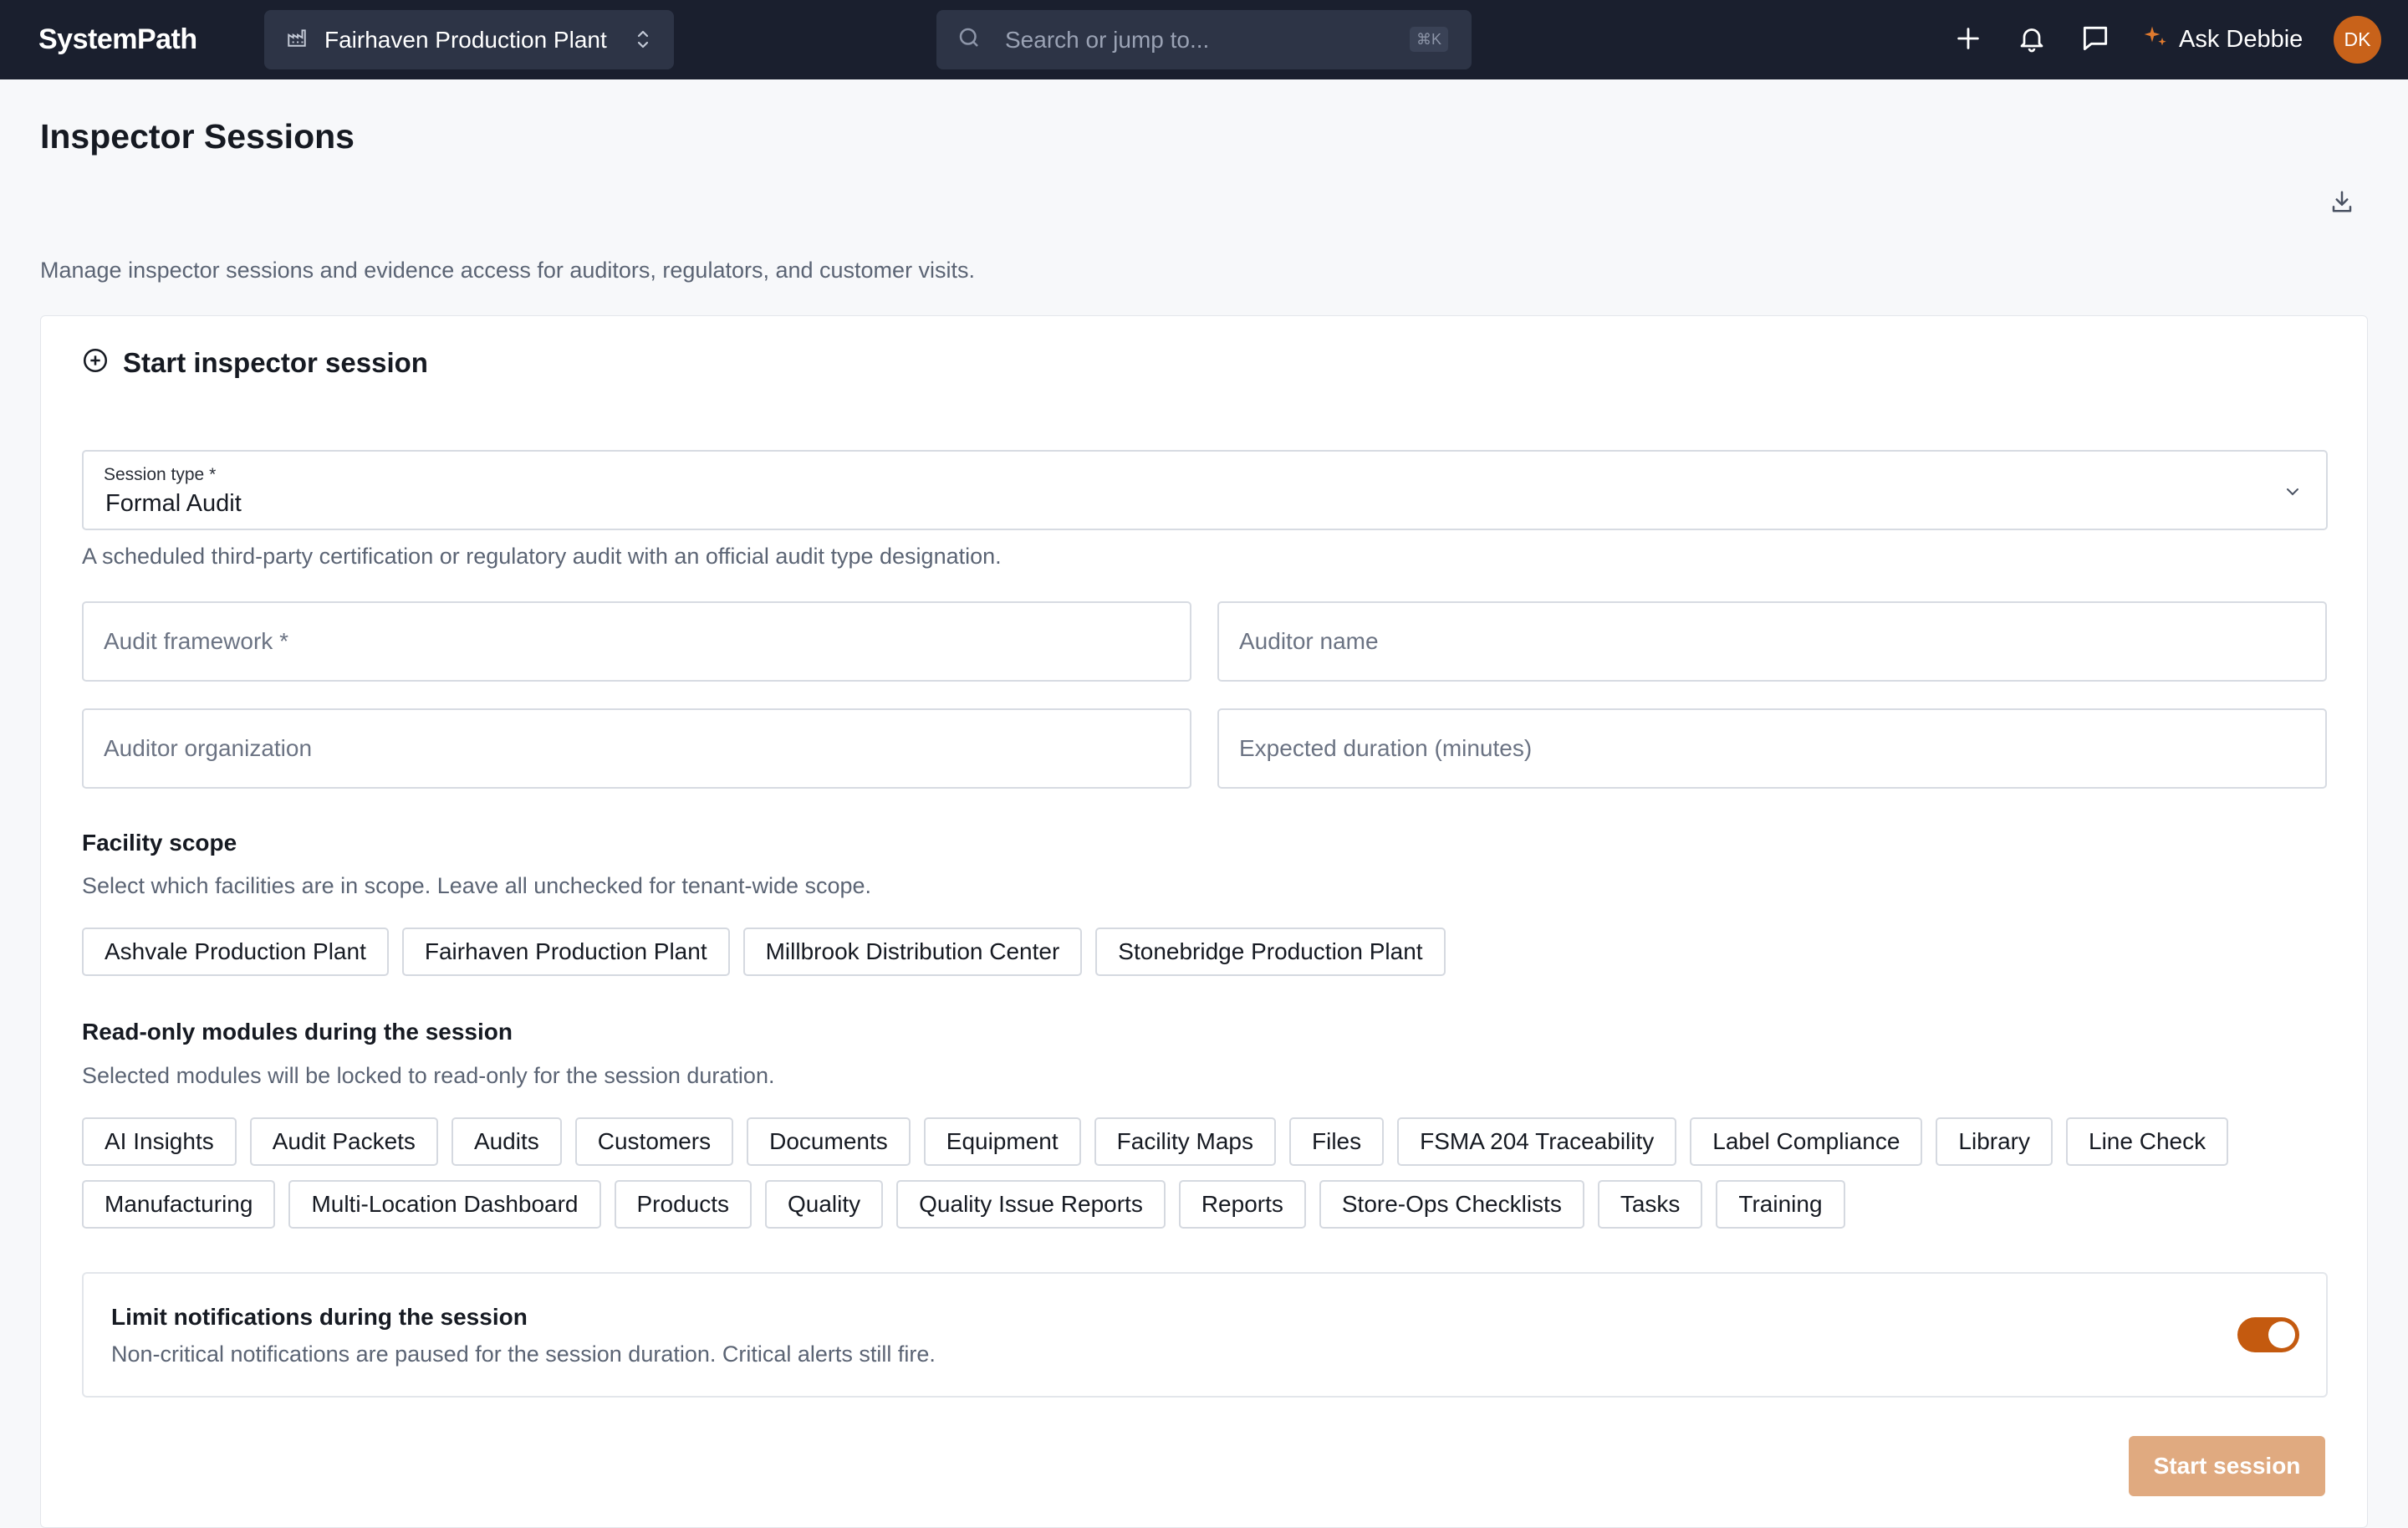 The width and height of the screenshot is (2408, 1528). I want to click on card-header: Start inspector session, so click(255, 362).